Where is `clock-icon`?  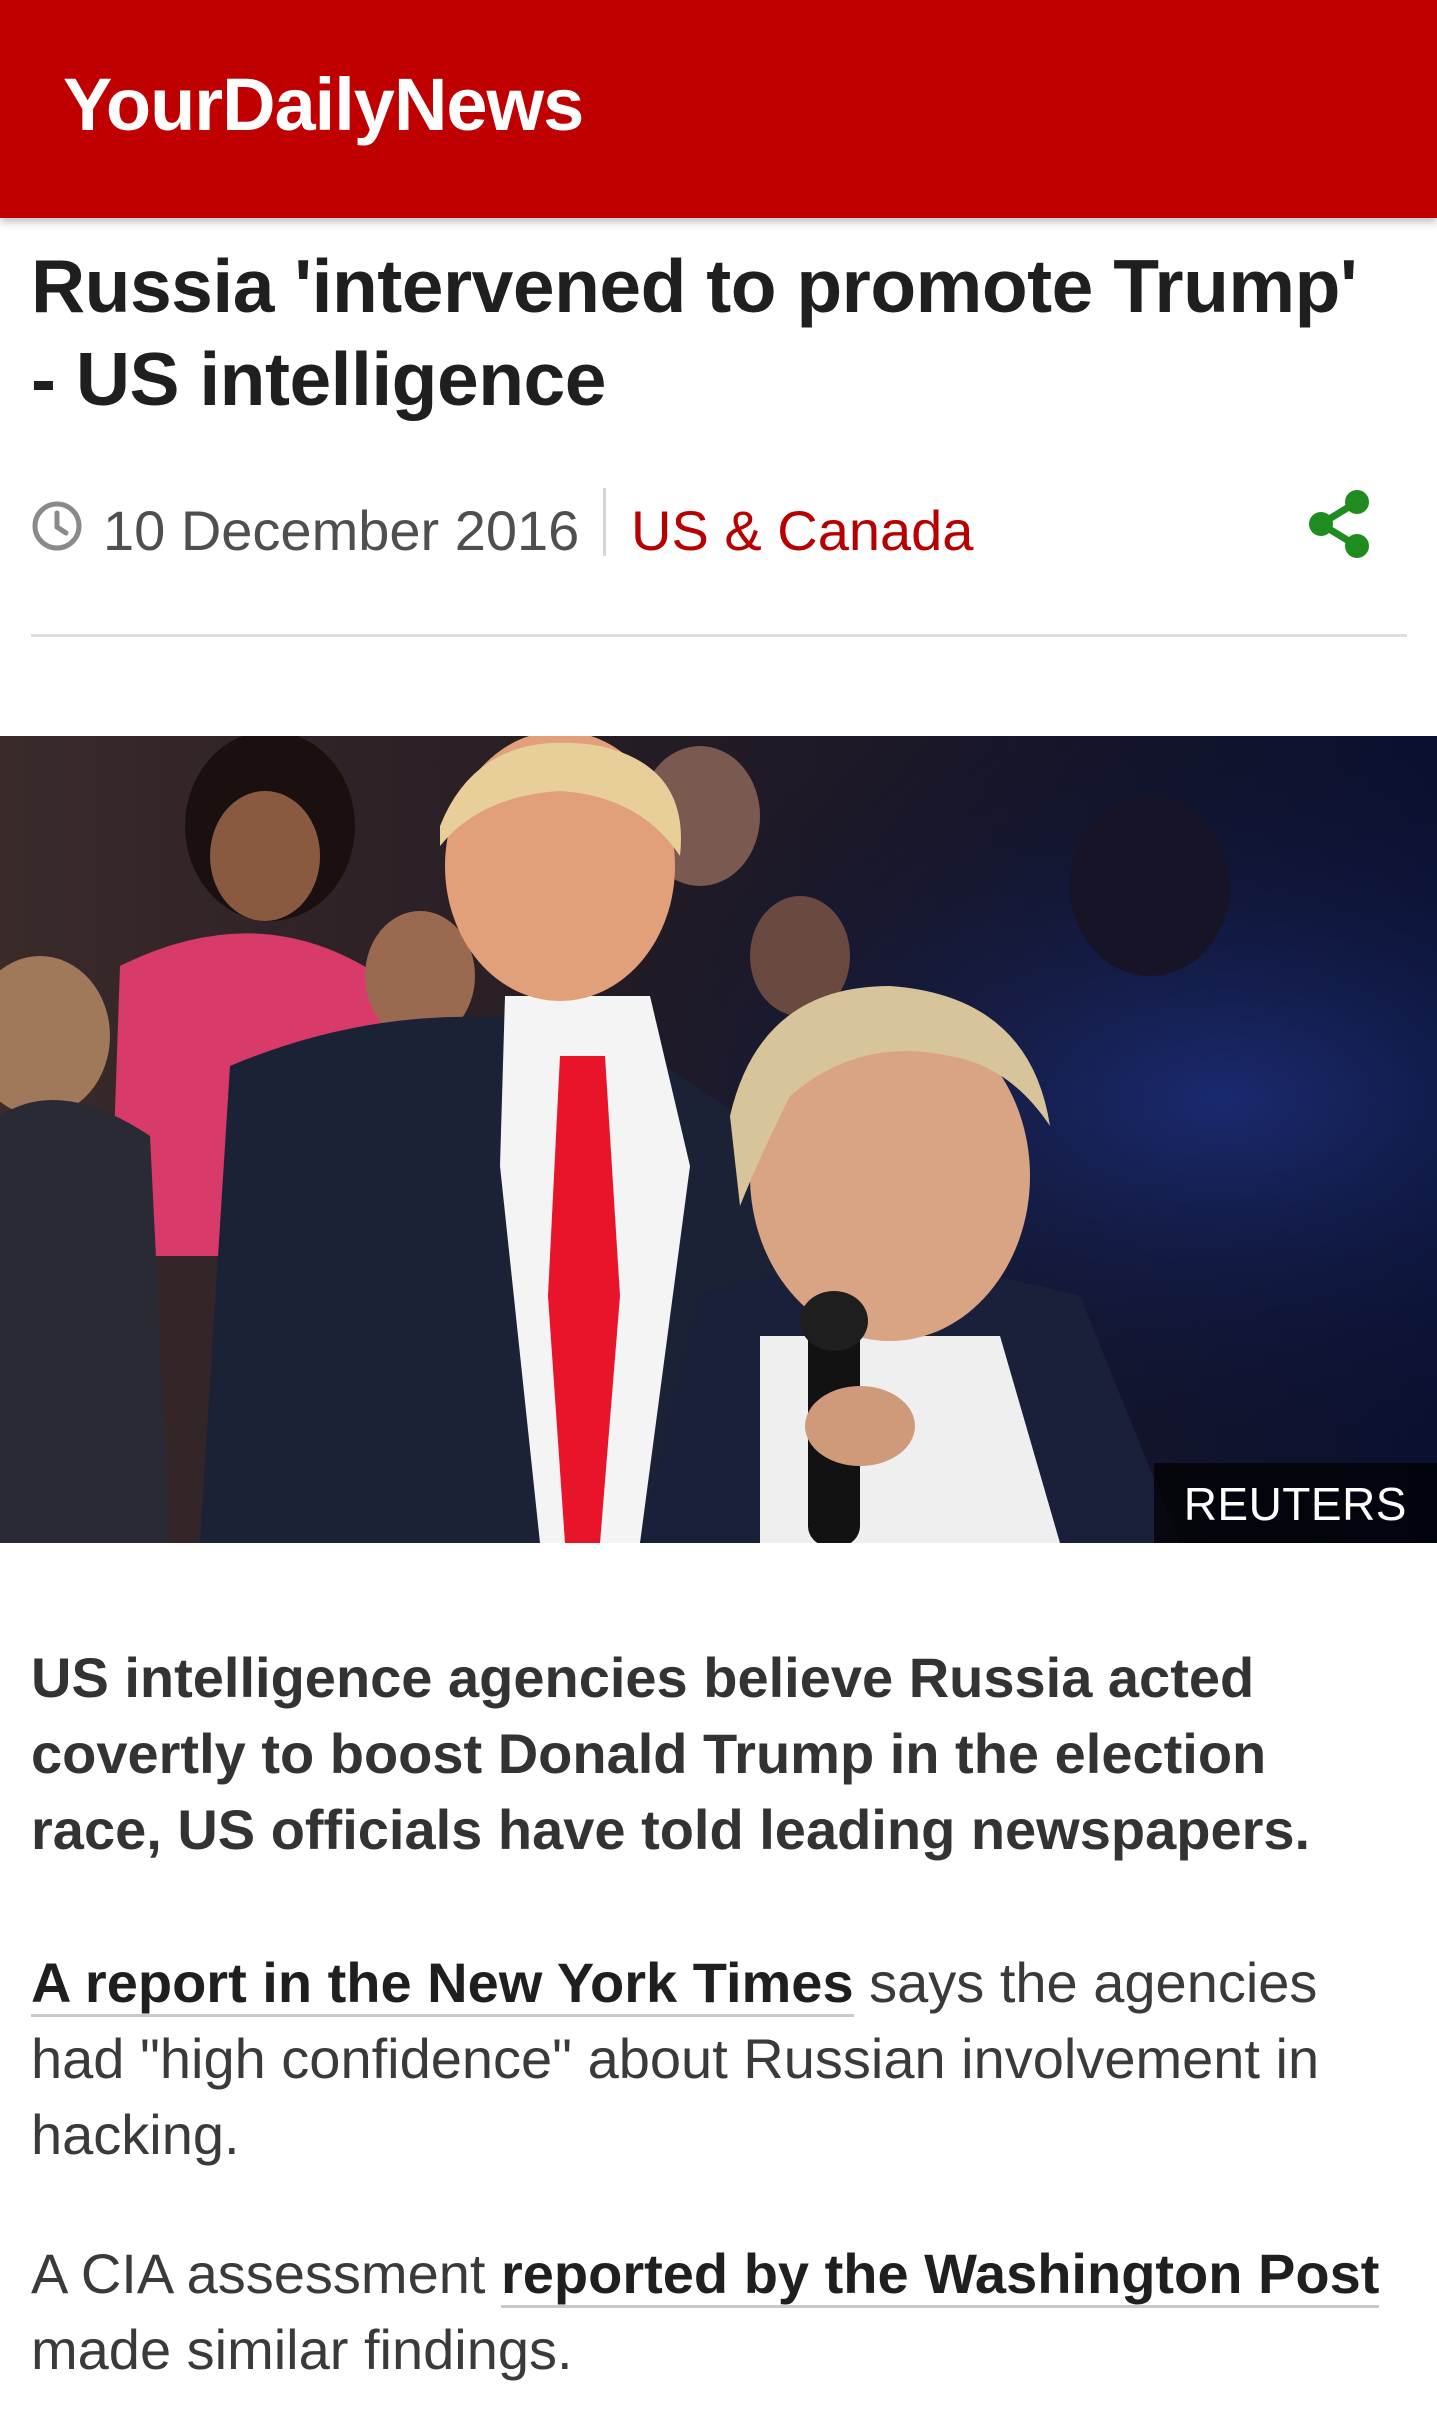 clock-icon is located at coordinates (57, 526).